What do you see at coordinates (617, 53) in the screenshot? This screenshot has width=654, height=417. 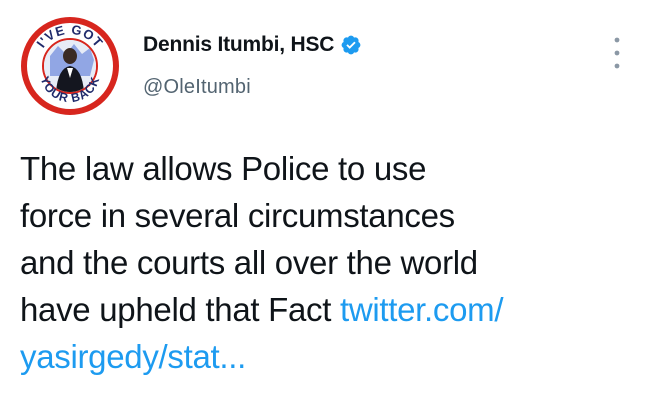 I see `more-options-icon` at bounding box center [617, 53].